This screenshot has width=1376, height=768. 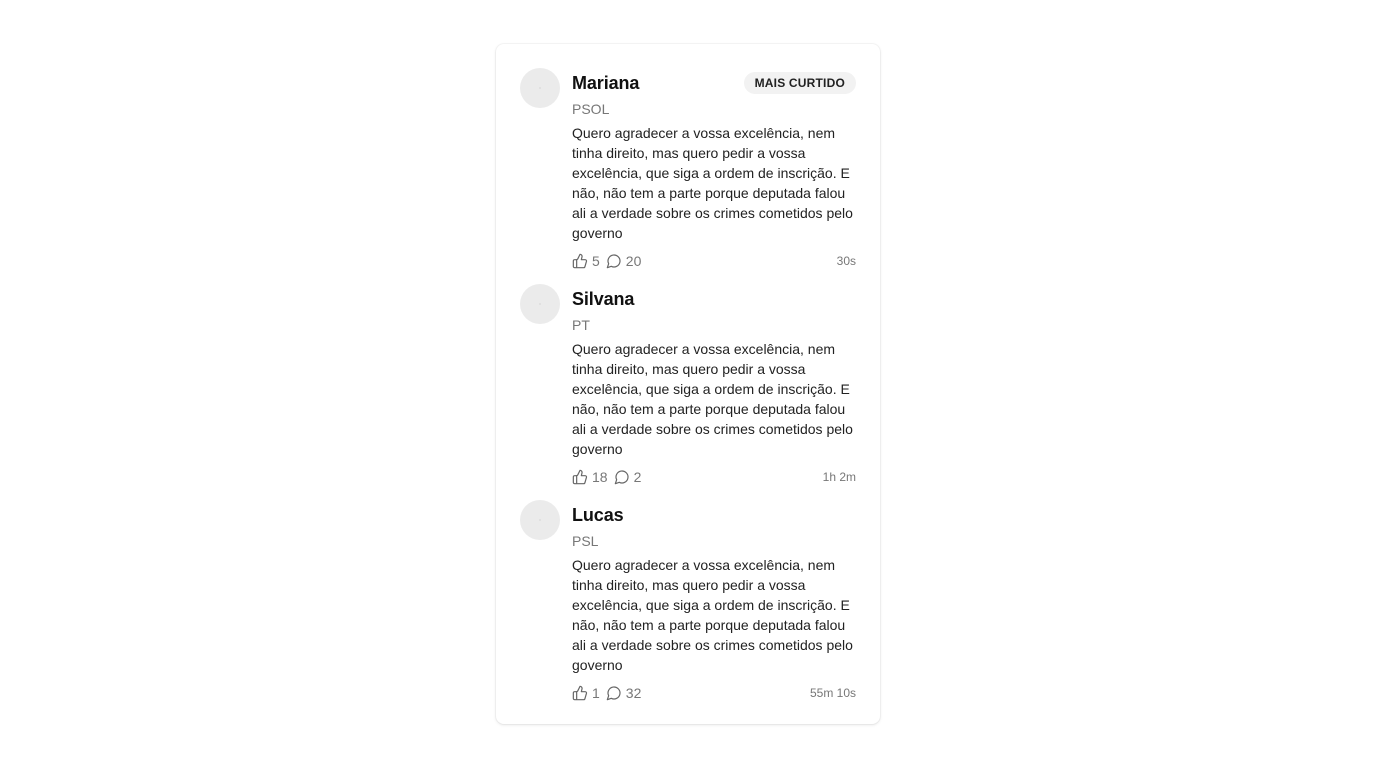 I want to click on most-liked-badge: MAIS CURTIDO, so click(x=799, y=83).